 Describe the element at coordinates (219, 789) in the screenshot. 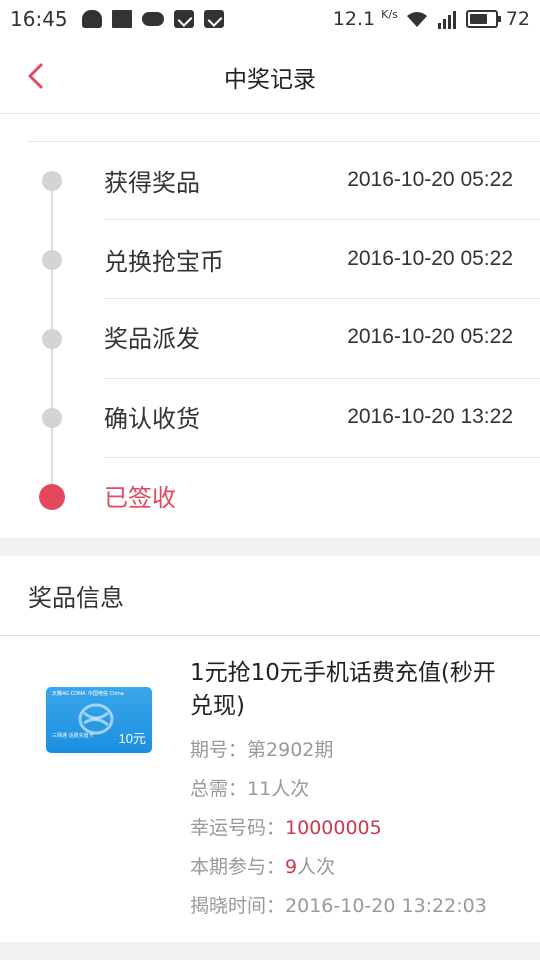

I see `total-label: 总需：` at that location.